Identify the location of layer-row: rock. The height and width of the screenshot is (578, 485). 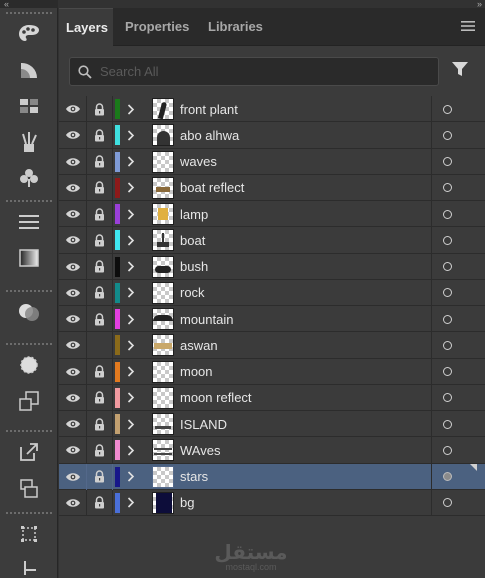
(272, 292).